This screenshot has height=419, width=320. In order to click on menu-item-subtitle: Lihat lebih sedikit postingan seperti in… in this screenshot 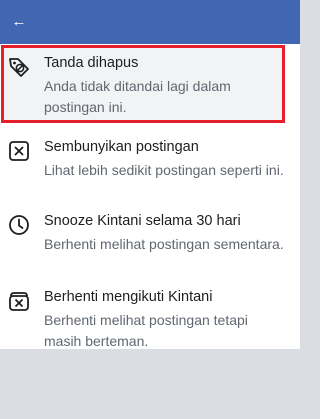, I will do `click(164, 170)`.